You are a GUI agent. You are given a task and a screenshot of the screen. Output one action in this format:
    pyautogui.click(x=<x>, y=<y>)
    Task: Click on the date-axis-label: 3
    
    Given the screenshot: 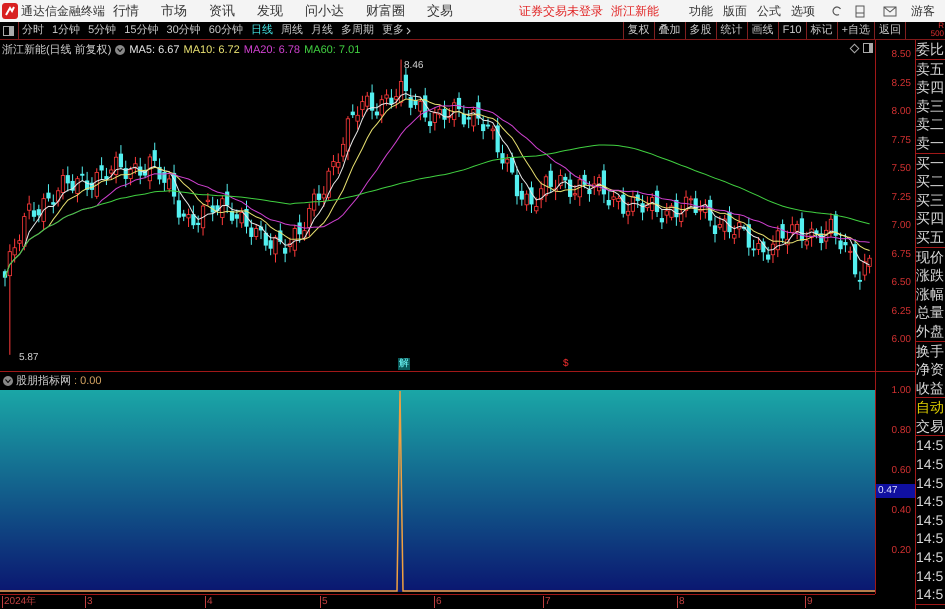 What is the action you would take?
    pyautogui.click(x=89, y=602)
    